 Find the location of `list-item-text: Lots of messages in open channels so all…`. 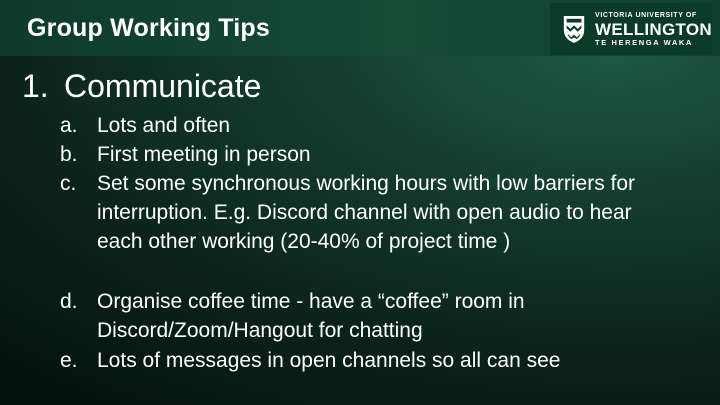

list-item-text: Lots of messages in open channels so all… is located at coordinates (329, 360).